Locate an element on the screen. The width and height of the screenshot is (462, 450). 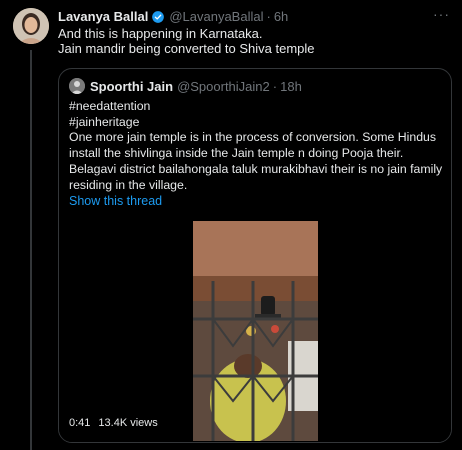
quoted-tweet-header: Spoorthi Jain @SpoorthiJain2 · 18h is located at coordinates (185, 86).